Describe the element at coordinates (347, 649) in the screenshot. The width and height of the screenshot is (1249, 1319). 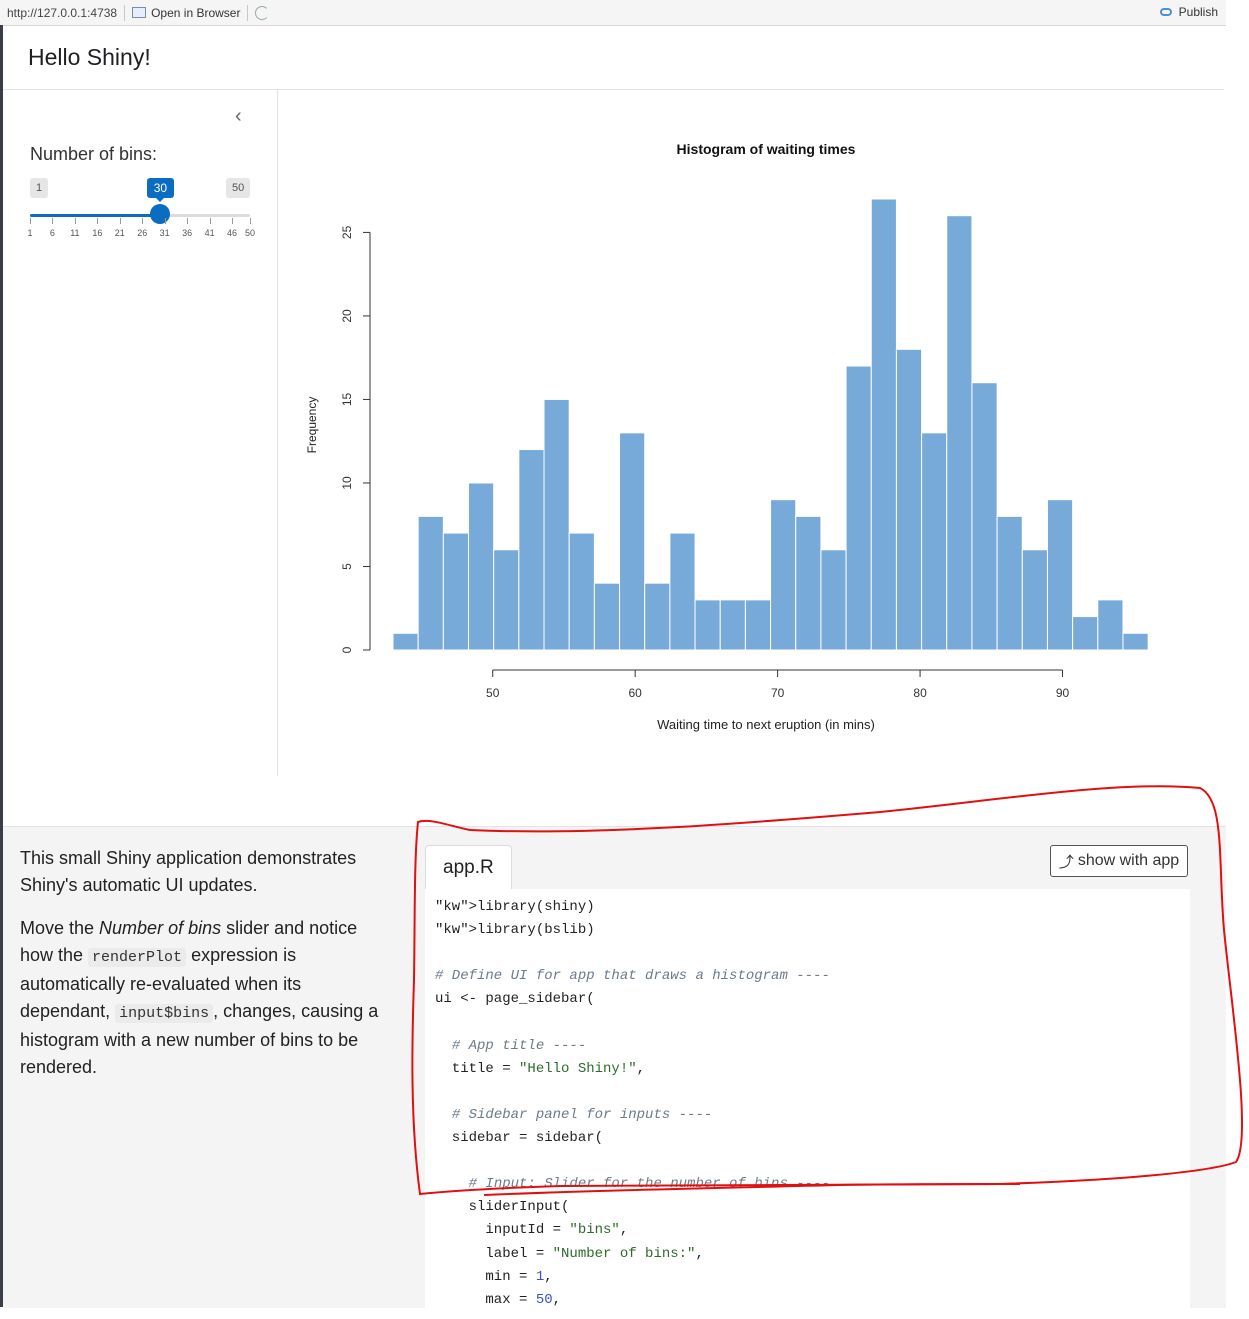
I see `y-tick-label: 0` at that location.